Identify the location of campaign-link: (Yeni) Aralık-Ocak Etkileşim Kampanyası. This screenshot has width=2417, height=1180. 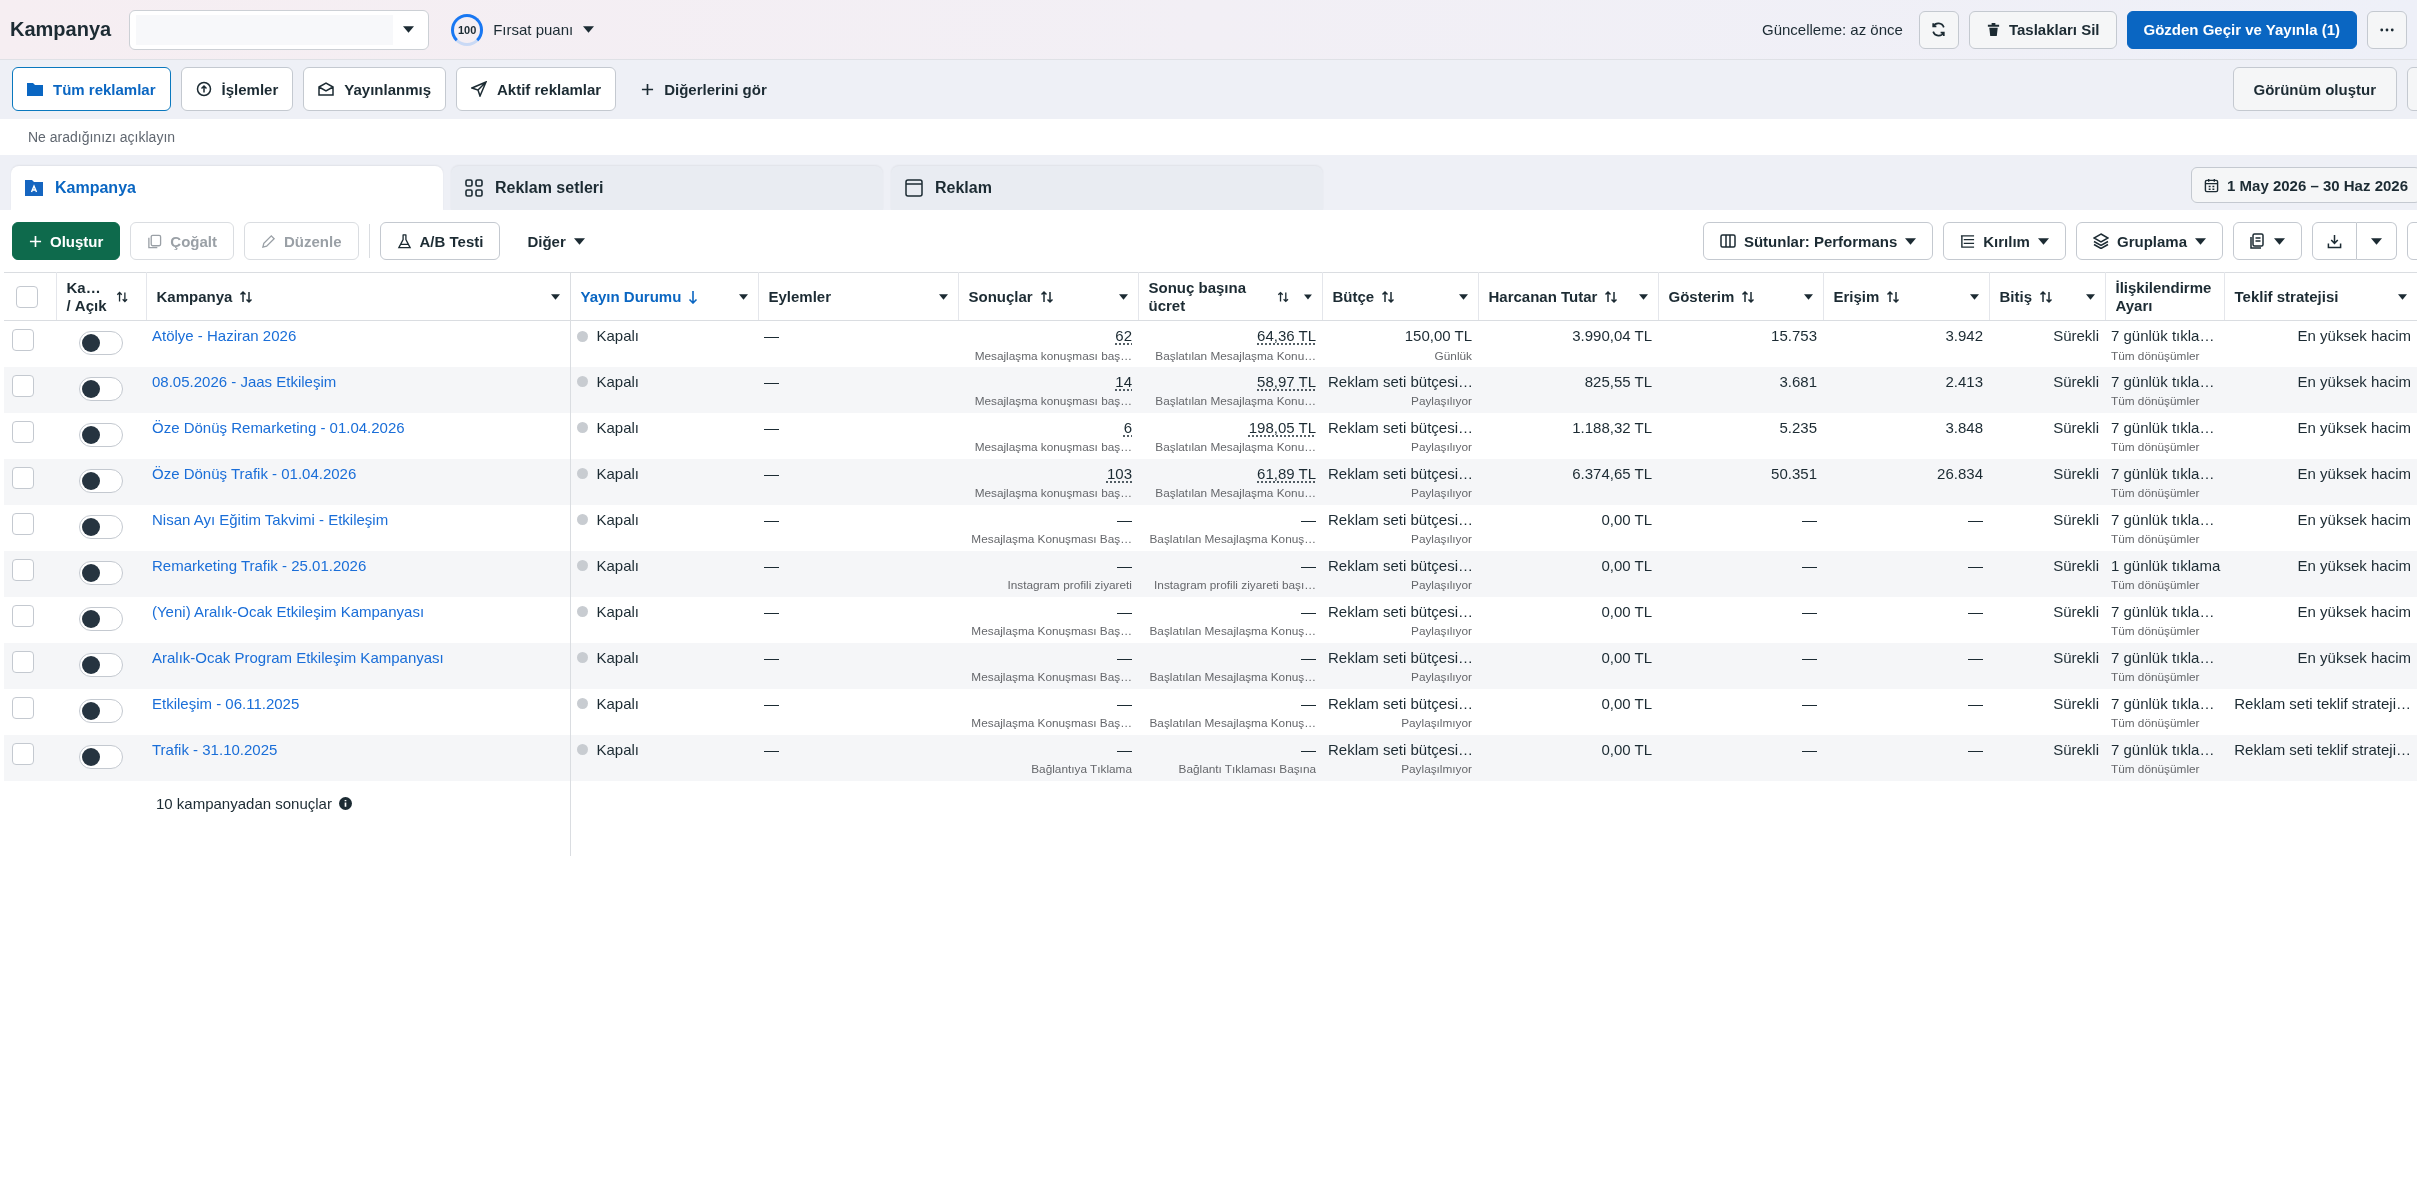
(288, 611).